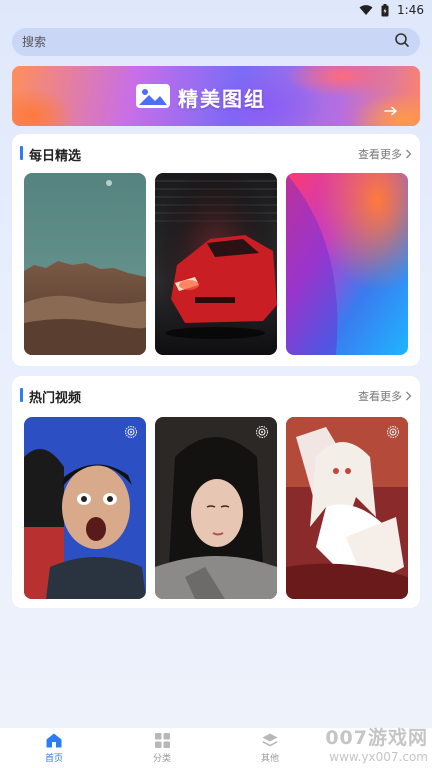 The height and width of the screenshot is (768, 432). Describe the element at coordinates (270, 748) in the screenshot. I see `tab-other: 其他` at that location.